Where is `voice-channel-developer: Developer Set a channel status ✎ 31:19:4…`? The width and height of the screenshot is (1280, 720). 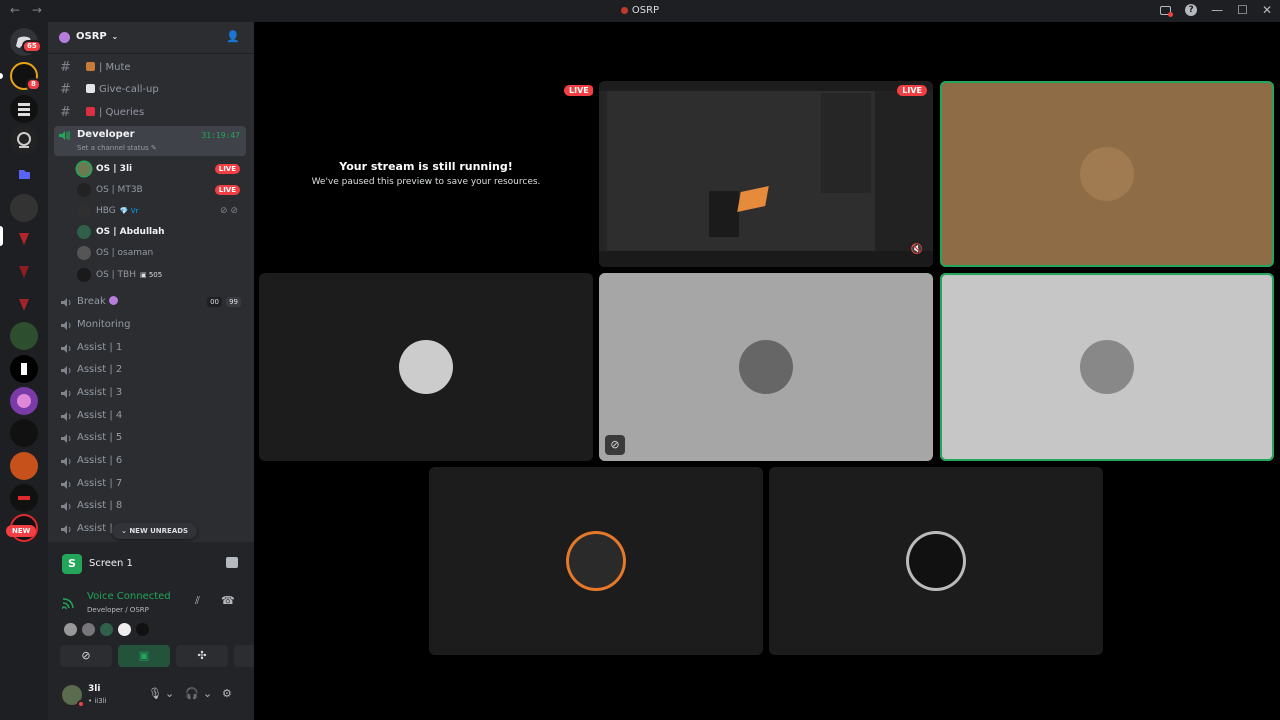
voice-channel-developer: Developer Set a channel status ✎ 31:19:4… is located at coordinates (150, 141).